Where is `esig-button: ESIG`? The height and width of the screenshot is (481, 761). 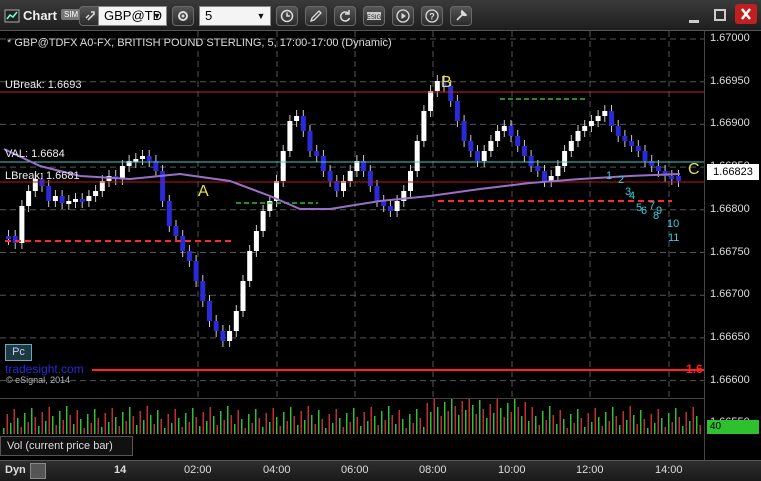 esig-button: ESIG is located at coordinates (374, 16).